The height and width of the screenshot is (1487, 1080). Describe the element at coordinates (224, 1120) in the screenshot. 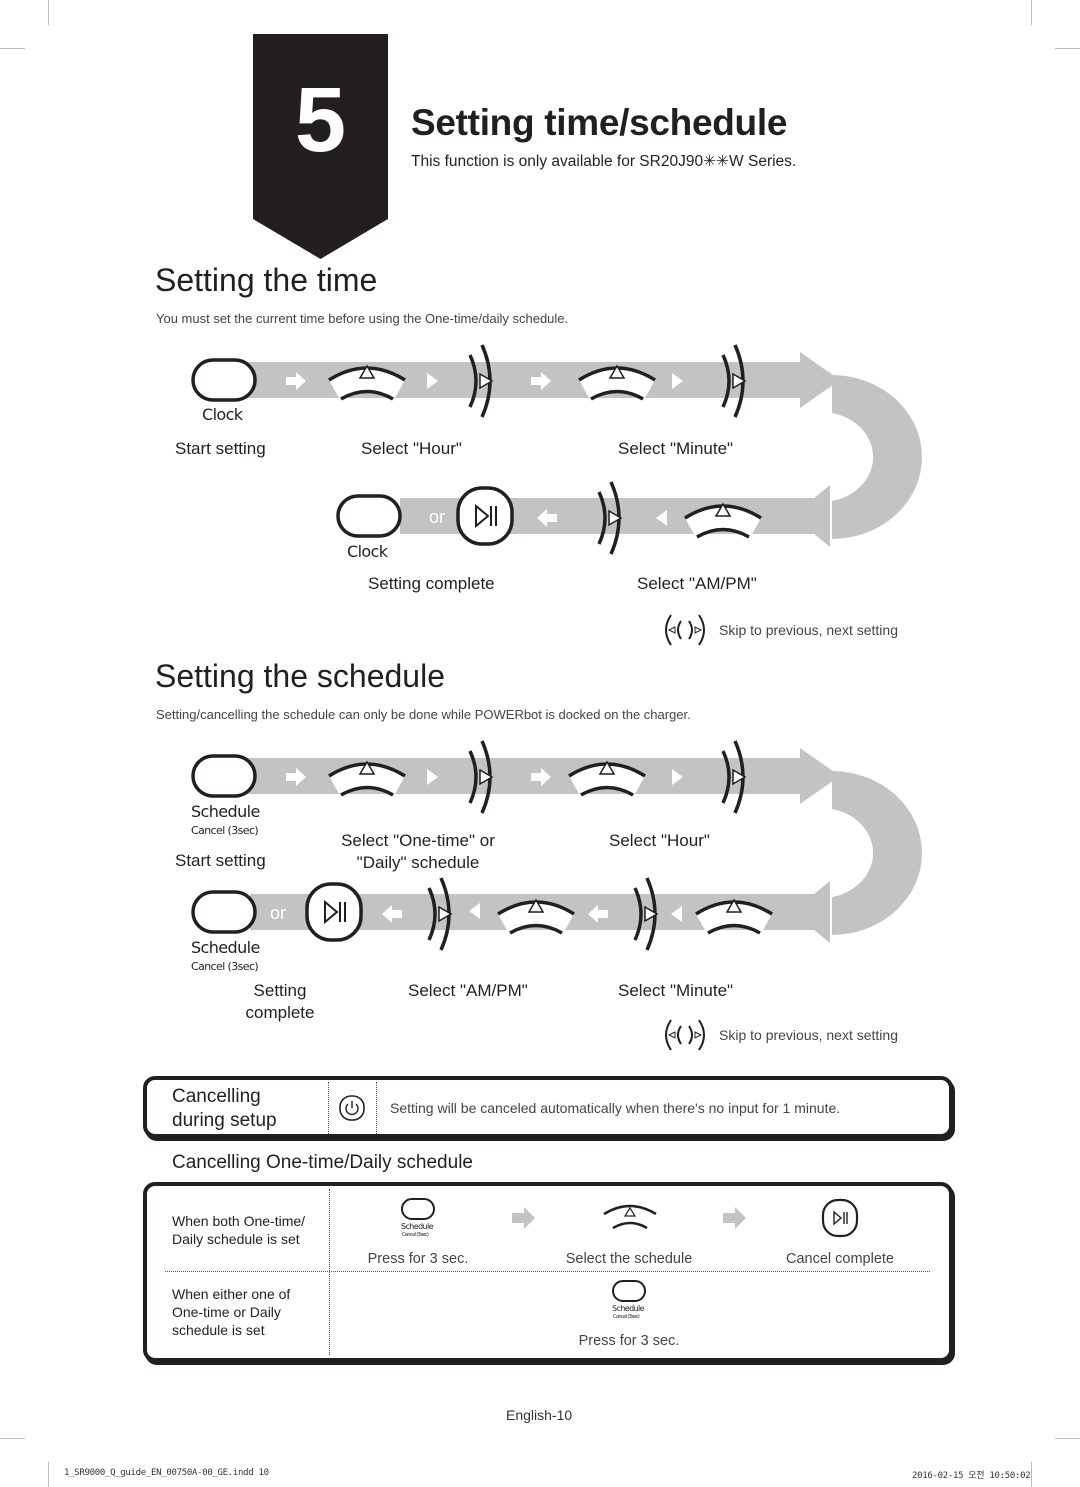

I see `cancel-setup-title-line2: during setup` at that location.